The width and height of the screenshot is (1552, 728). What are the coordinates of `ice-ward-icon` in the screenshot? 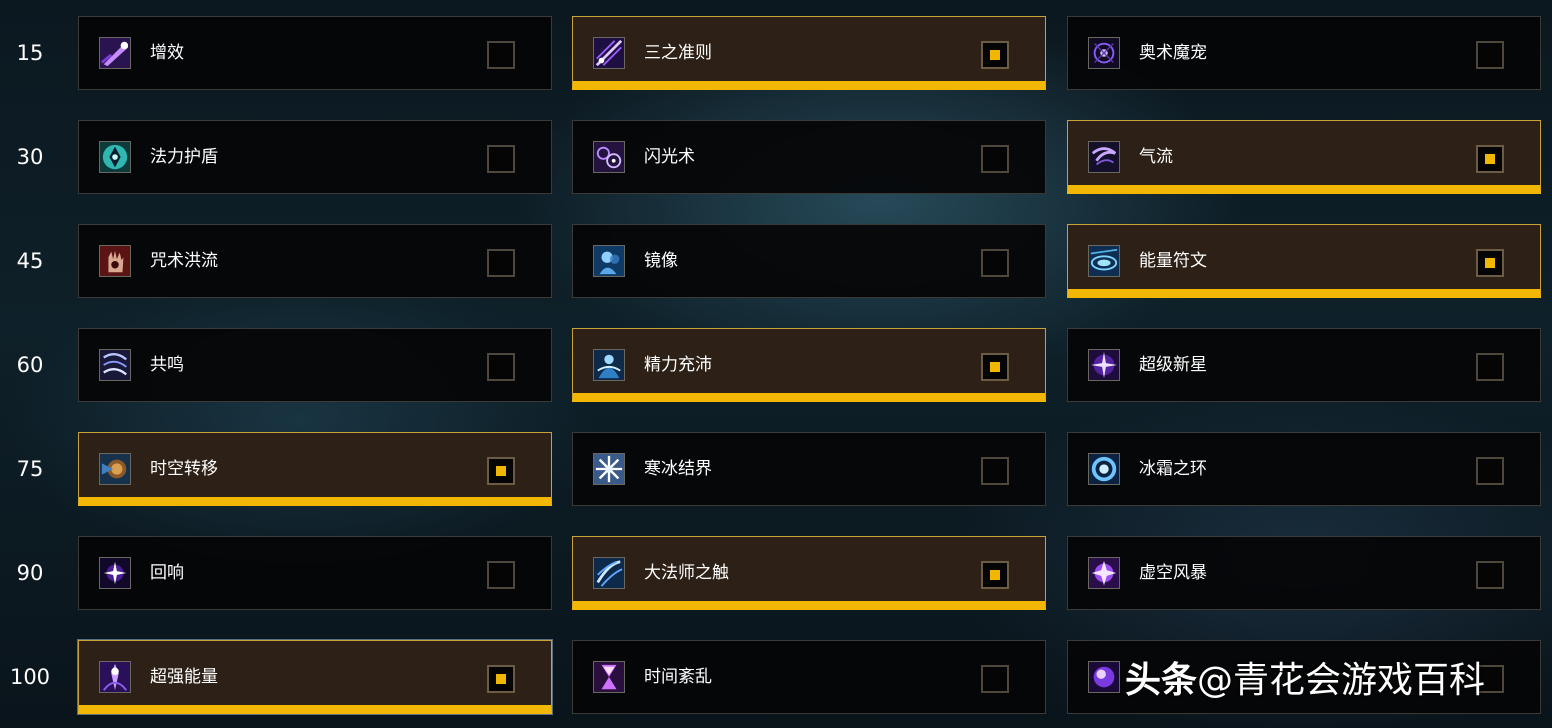 It's located at (609, 469).